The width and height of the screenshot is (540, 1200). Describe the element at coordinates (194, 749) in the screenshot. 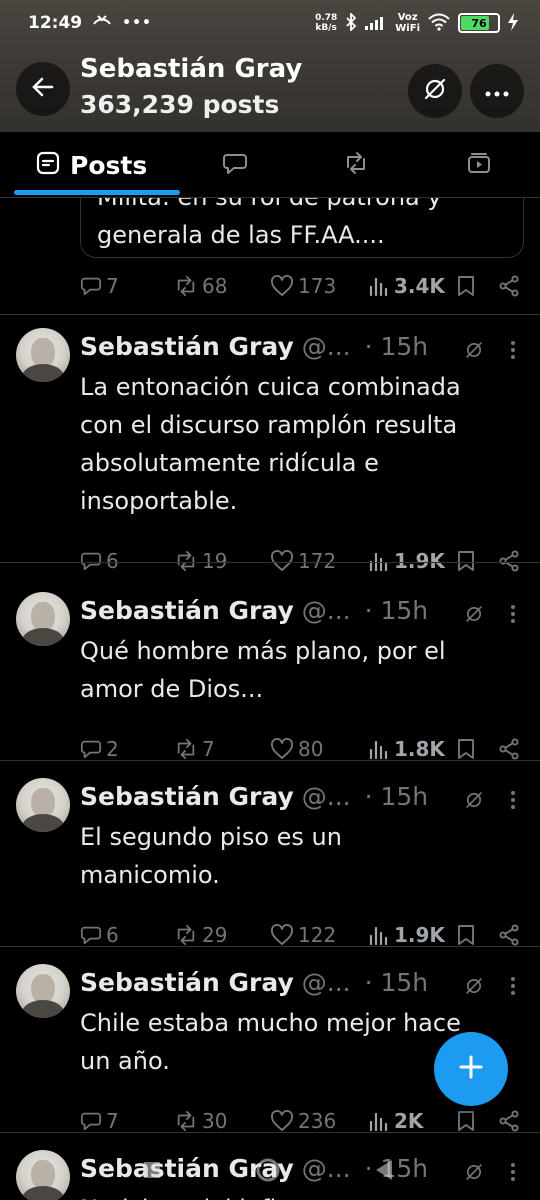

I see `repost-button: 7` at that location.